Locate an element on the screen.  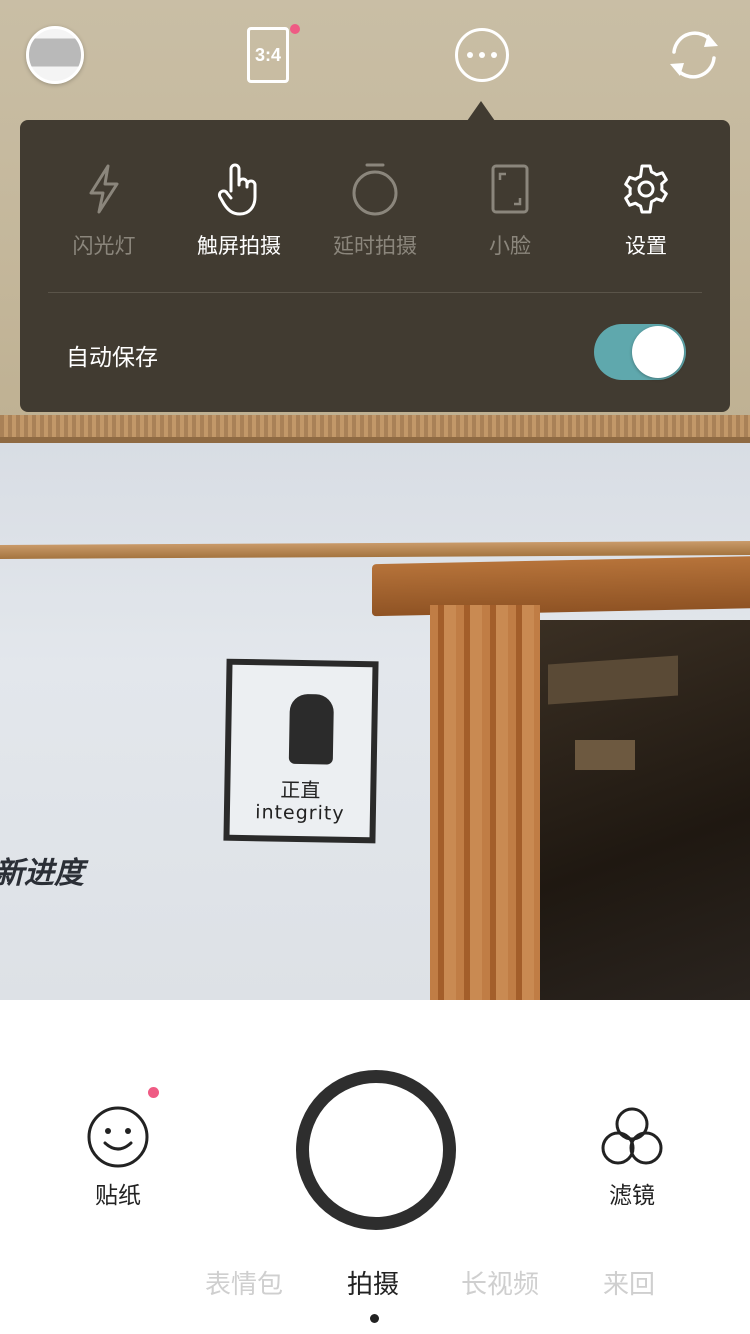
timer-label: 延时拍摄 is located at coordinates (375, 246).